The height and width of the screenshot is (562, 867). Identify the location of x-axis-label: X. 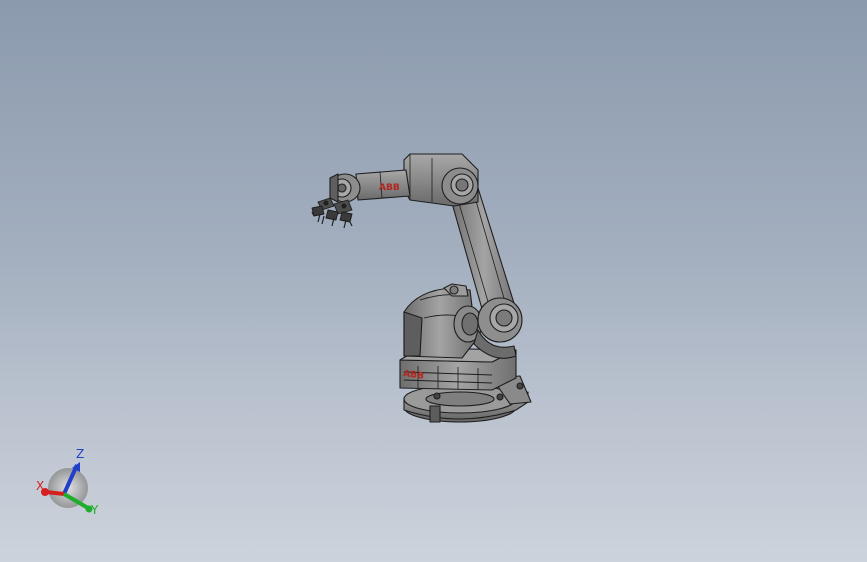
(40, 486).